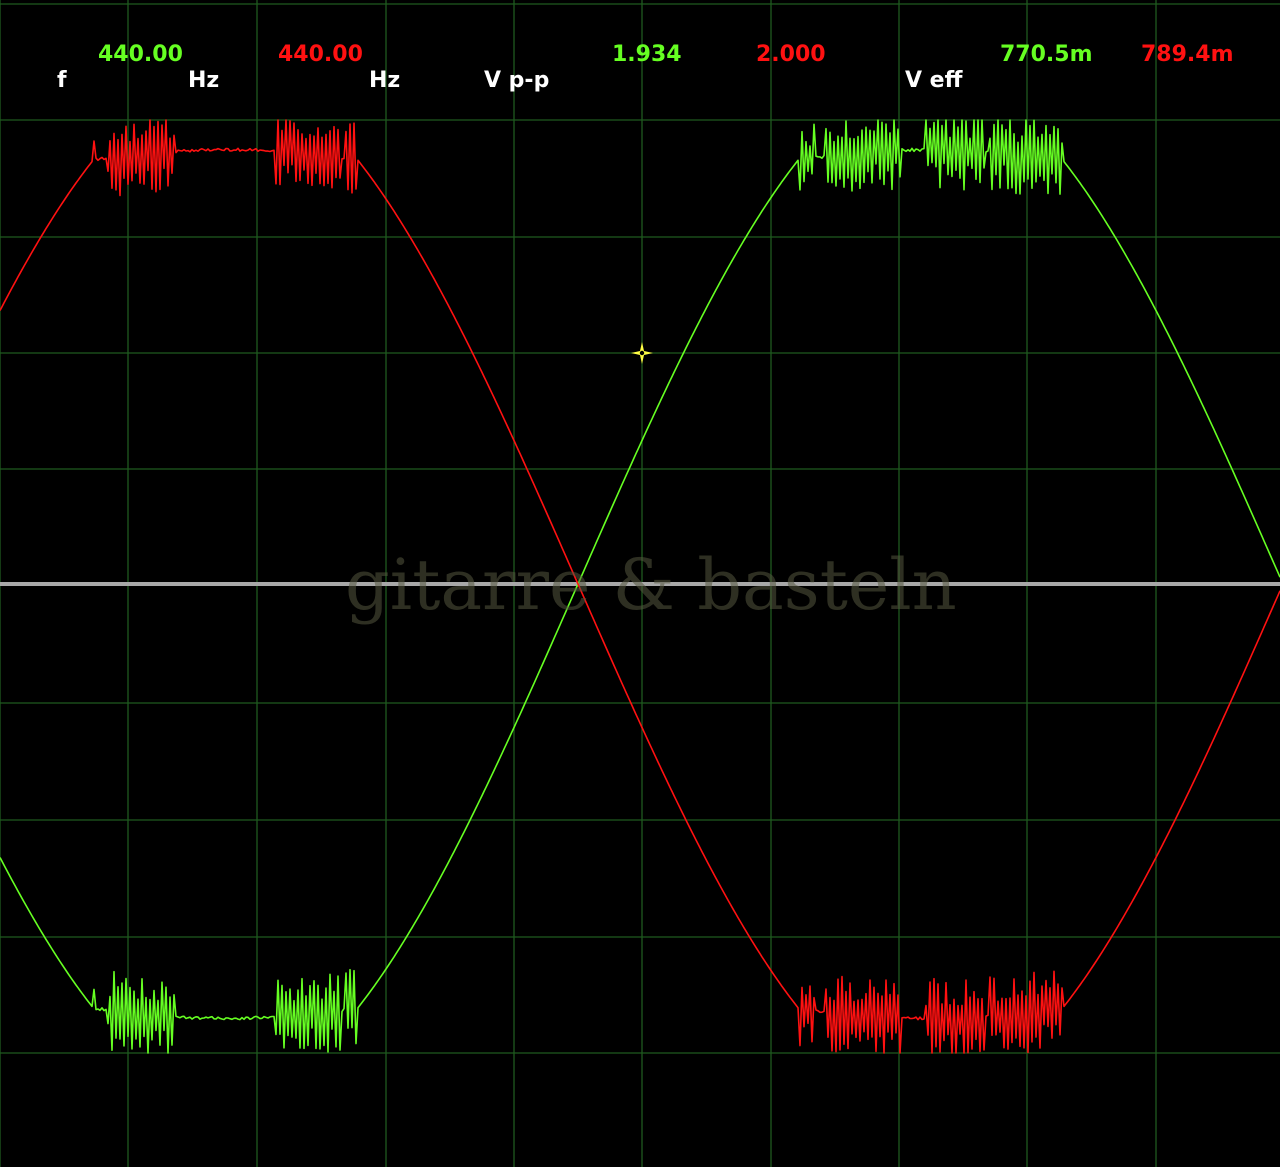  What do you see at coordinates (1187, 54) in the screenshot?
I see `channel-2-rms: 789.4m` at bounding box center [1187, 54].